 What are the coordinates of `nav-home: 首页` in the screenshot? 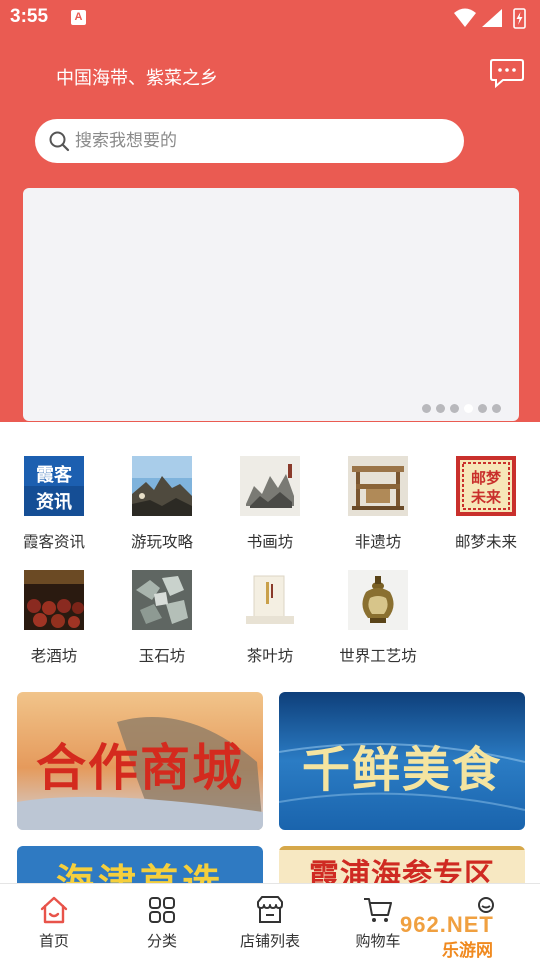 It's located at (54, 922).